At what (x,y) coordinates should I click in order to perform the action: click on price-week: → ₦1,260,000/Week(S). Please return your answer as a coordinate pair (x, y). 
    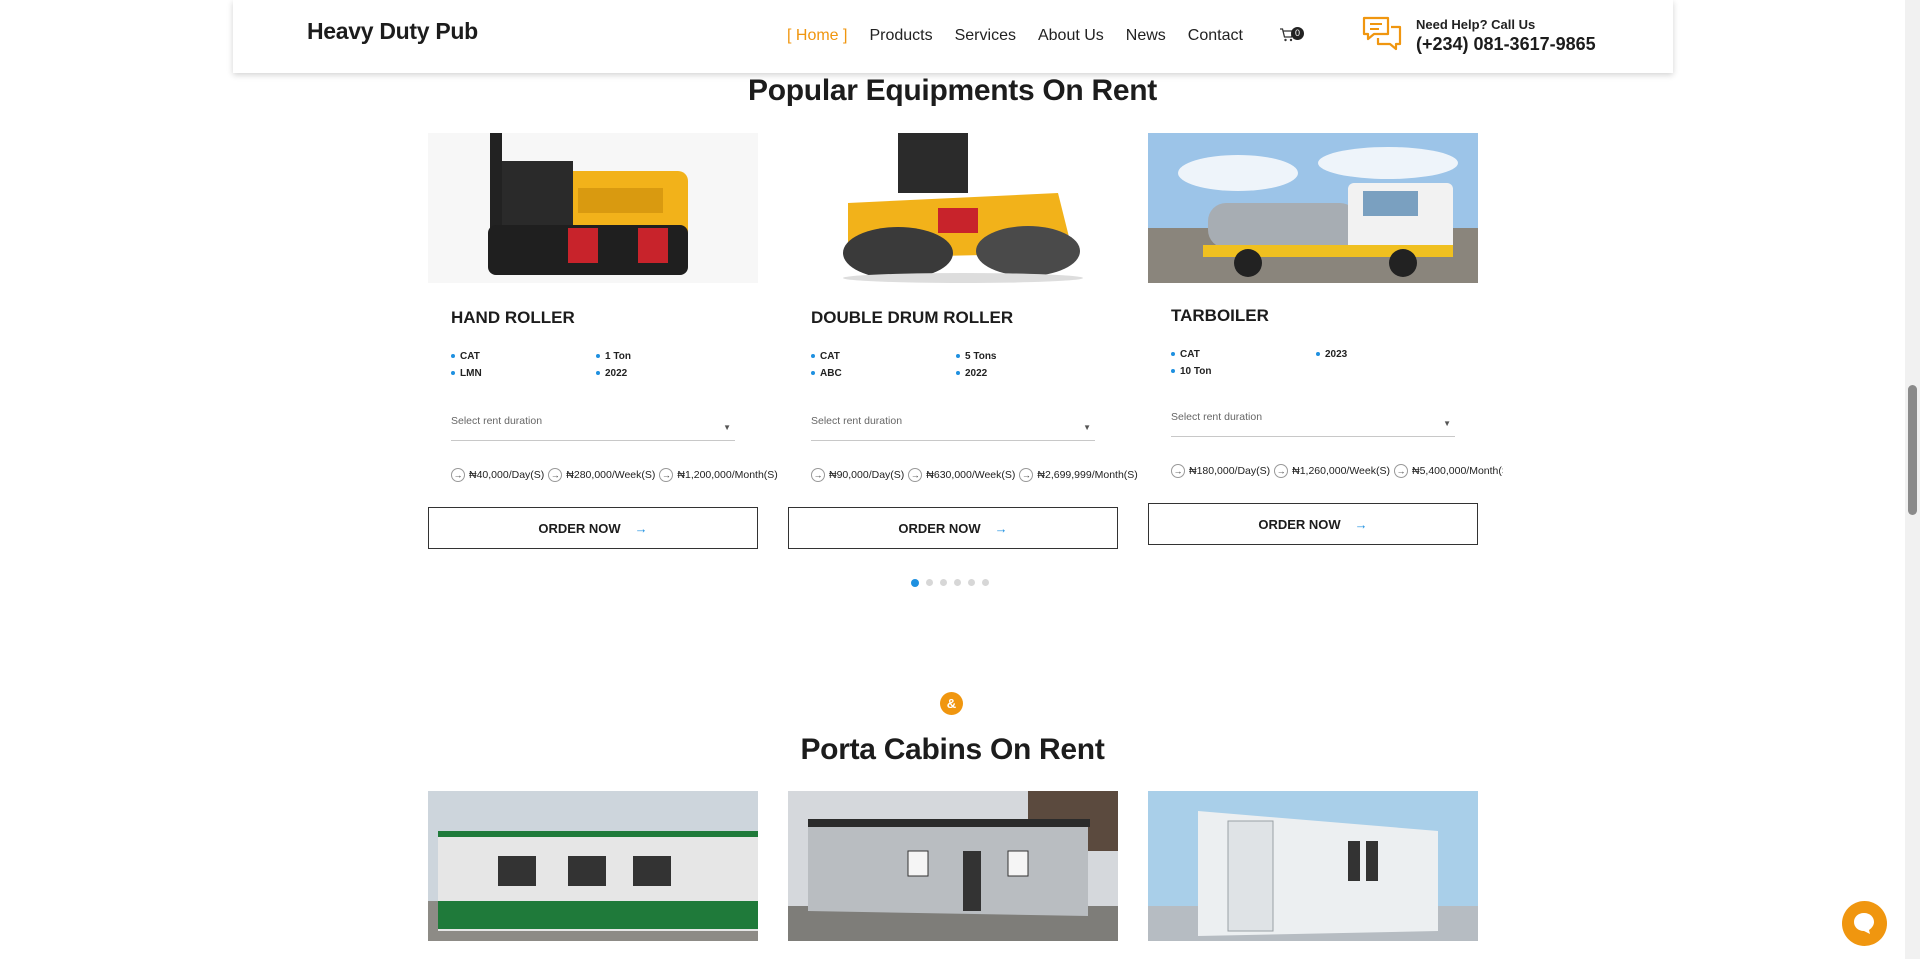
    Looking at the image, I should click on (1332, 471).